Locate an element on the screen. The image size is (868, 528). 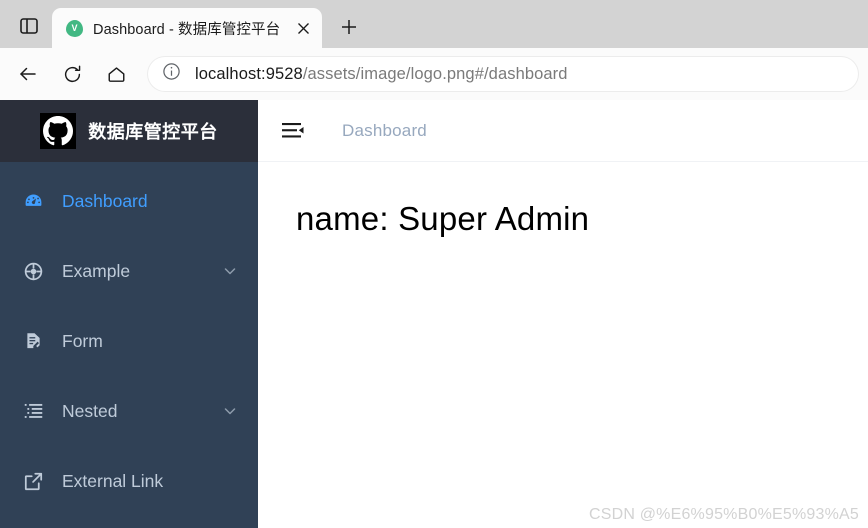
tab-strip: V Dashboard - 数据库管控平台 is located at coordinates (434, 24).